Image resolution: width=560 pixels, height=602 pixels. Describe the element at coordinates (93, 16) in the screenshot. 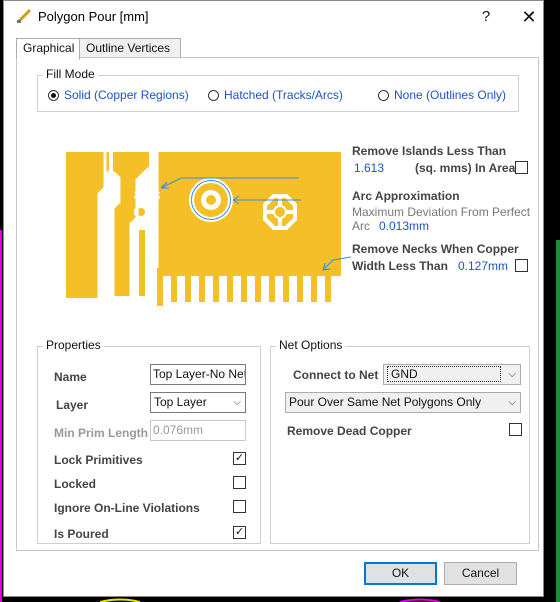

I see `window-title: Polygon Pour [mm]` at that location.